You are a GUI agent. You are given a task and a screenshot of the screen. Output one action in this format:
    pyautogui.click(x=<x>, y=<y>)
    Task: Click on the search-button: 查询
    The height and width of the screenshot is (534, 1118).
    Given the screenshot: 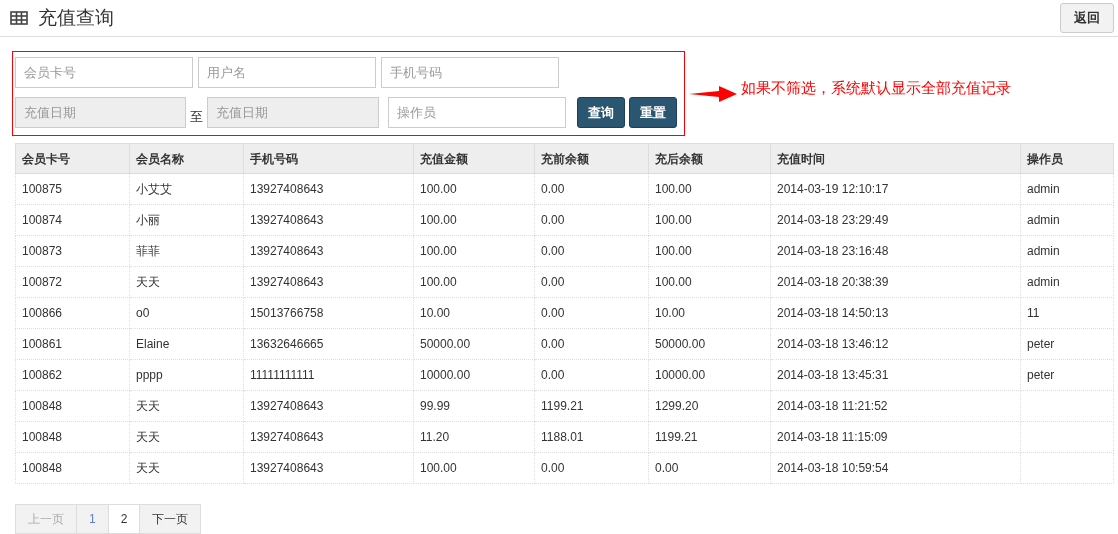 What is the action you would take?
    pyautogui.click(x=601, y=112)
    